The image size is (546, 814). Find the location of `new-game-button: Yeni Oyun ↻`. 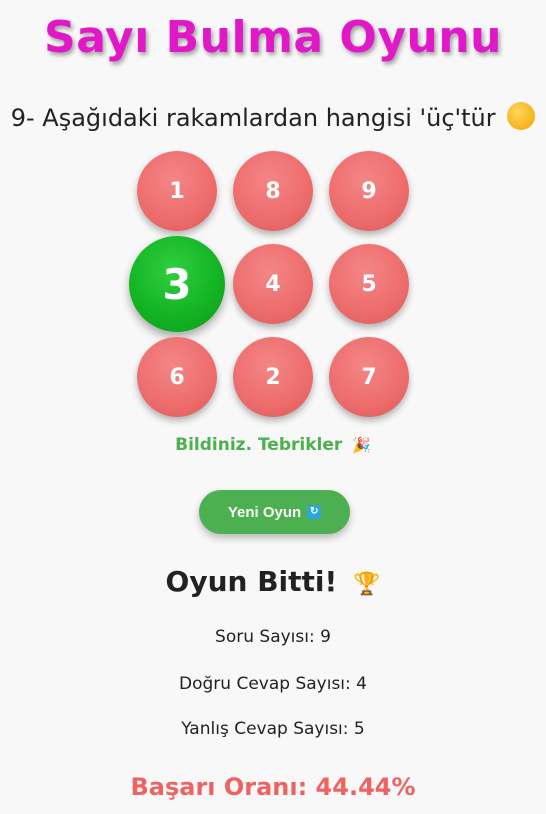

new-game-button: Yeni Oyun ↻ is located at coordinates (274, 512).